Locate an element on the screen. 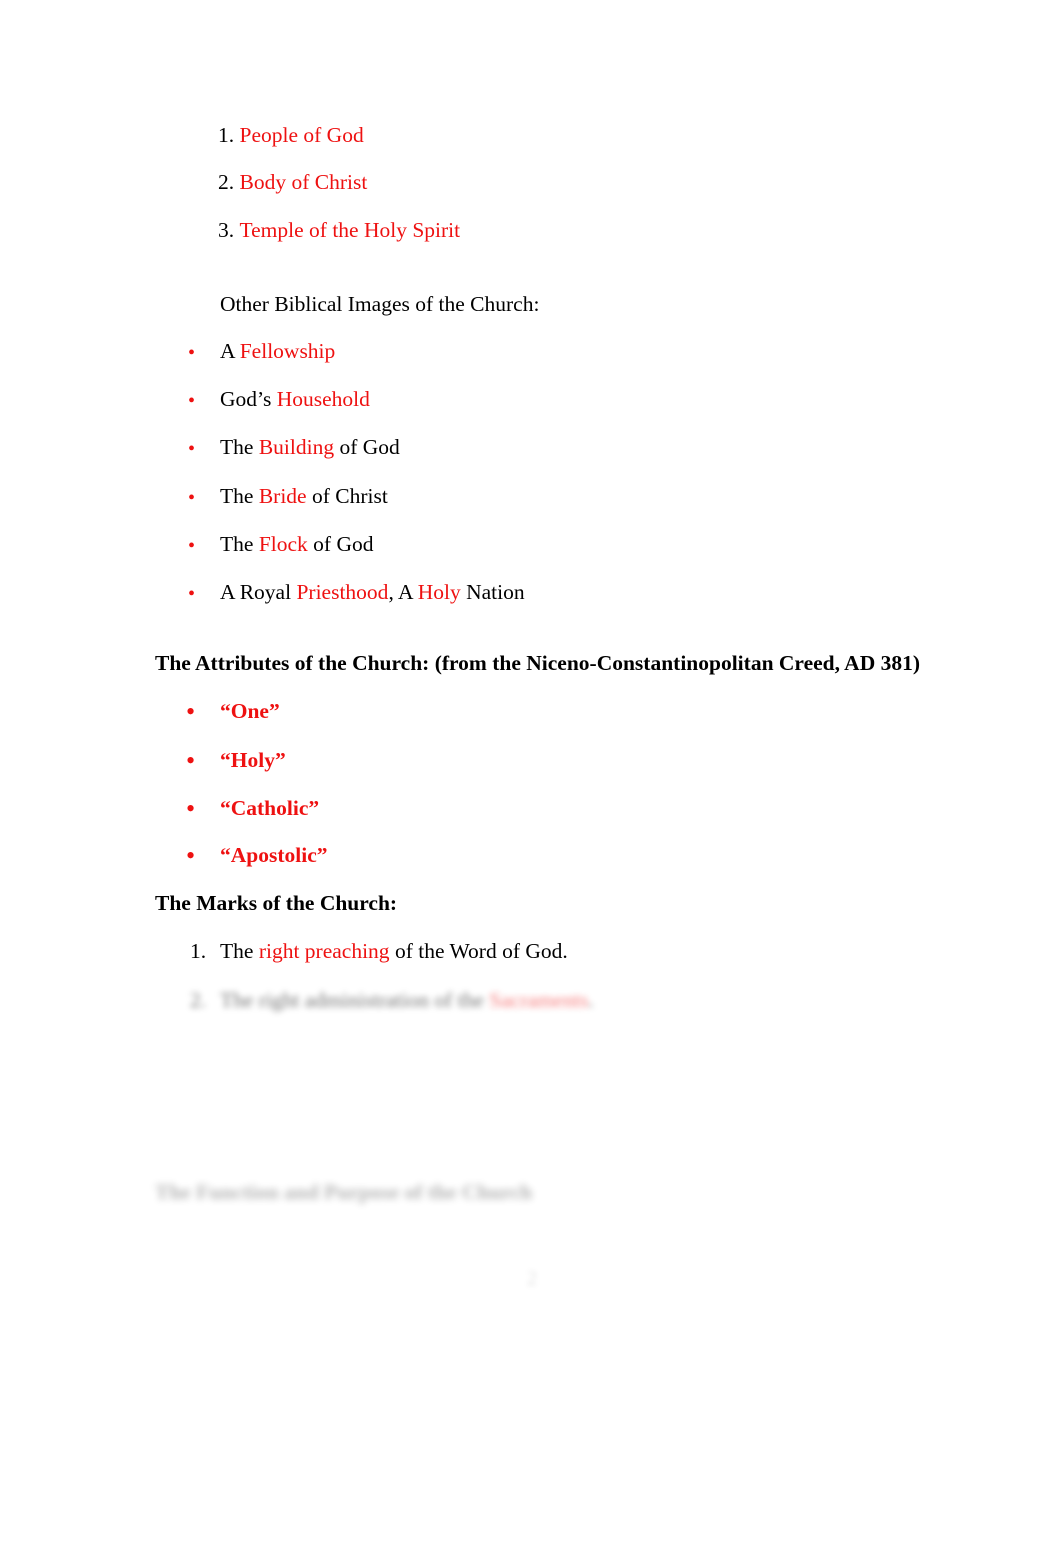  list-item-accent-2: Holy is located at coordinates (439, 592).